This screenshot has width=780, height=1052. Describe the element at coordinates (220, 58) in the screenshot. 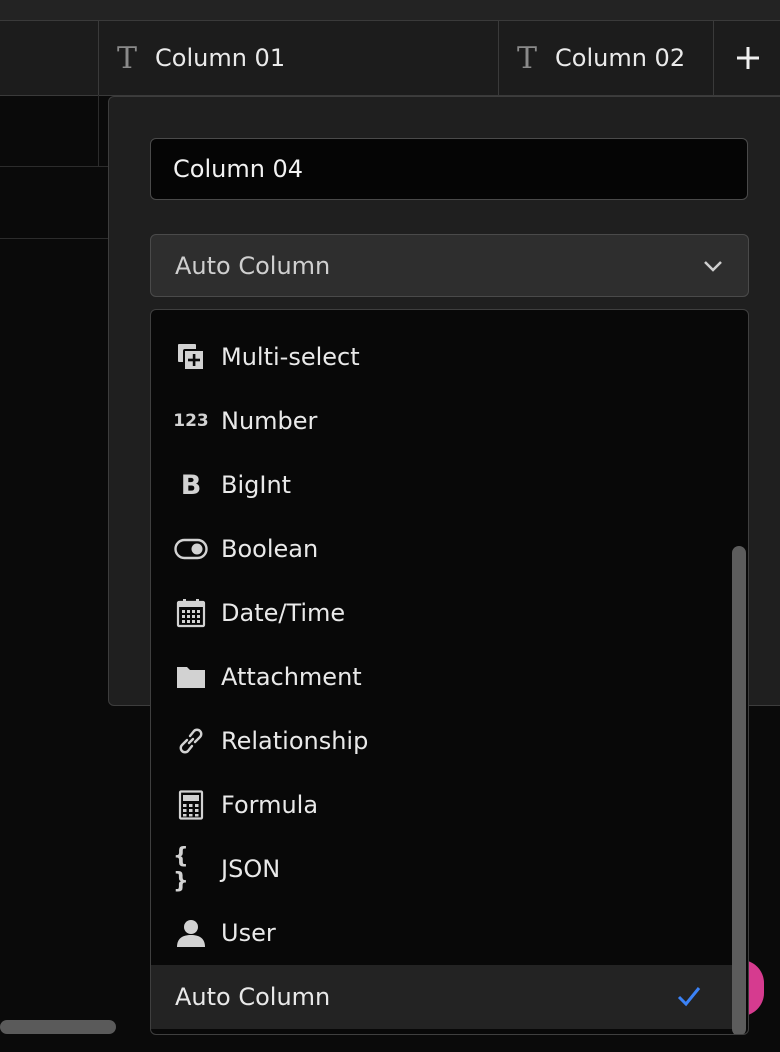

I see `column-header-label: Column 01` at that location.